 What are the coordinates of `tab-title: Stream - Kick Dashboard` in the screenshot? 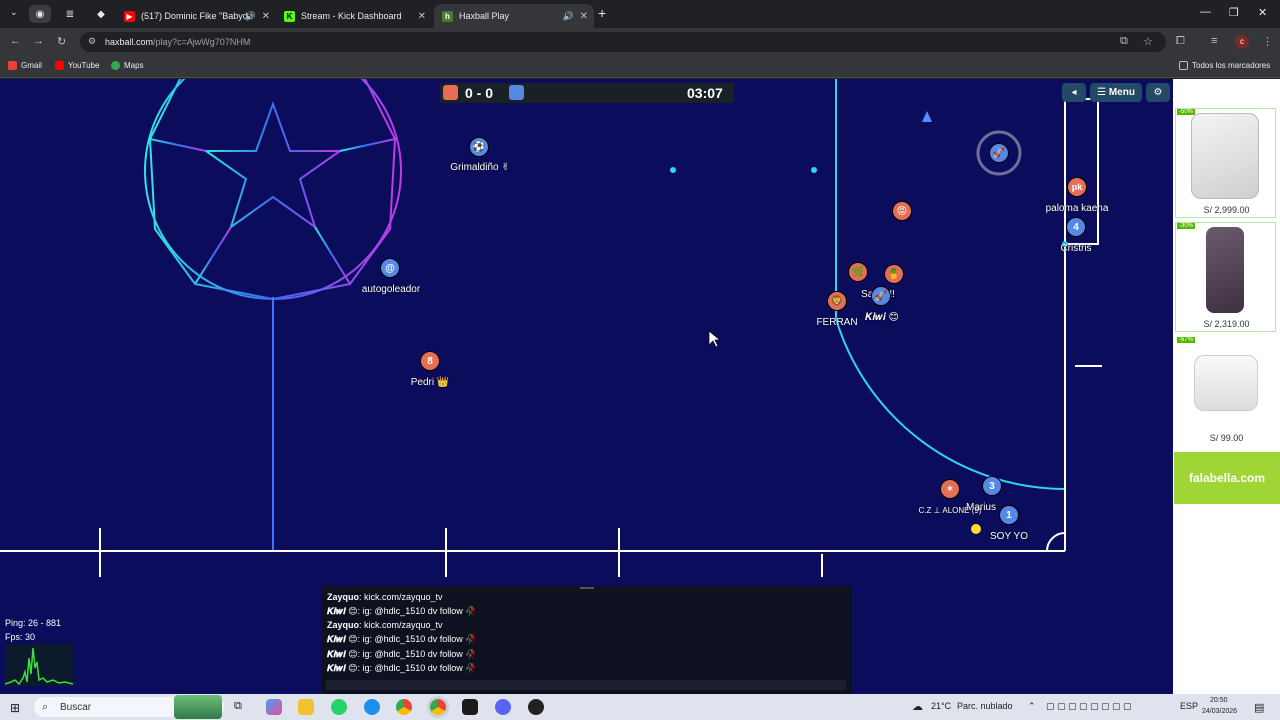 It's located at (351, 16).